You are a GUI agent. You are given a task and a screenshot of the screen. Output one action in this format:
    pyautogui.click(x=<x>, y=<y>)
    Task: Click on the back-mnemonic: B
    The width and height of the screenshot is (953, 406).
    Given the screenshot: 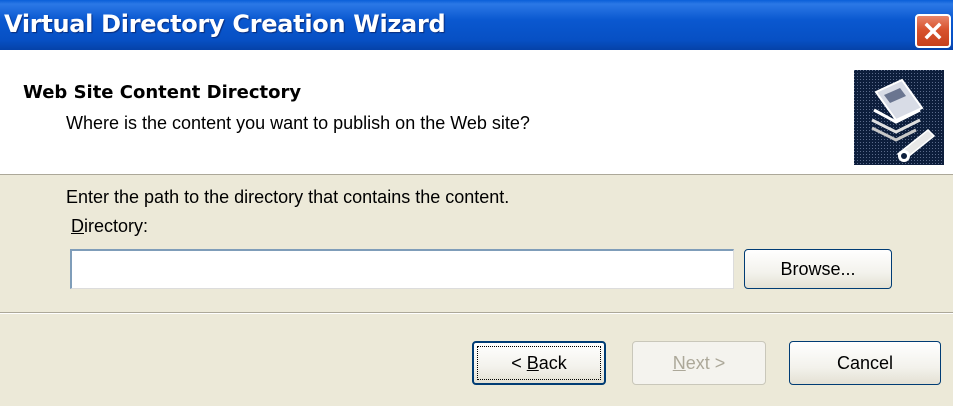 What is the action you would take?
    pyautogui.click(x=532, y=362)
    